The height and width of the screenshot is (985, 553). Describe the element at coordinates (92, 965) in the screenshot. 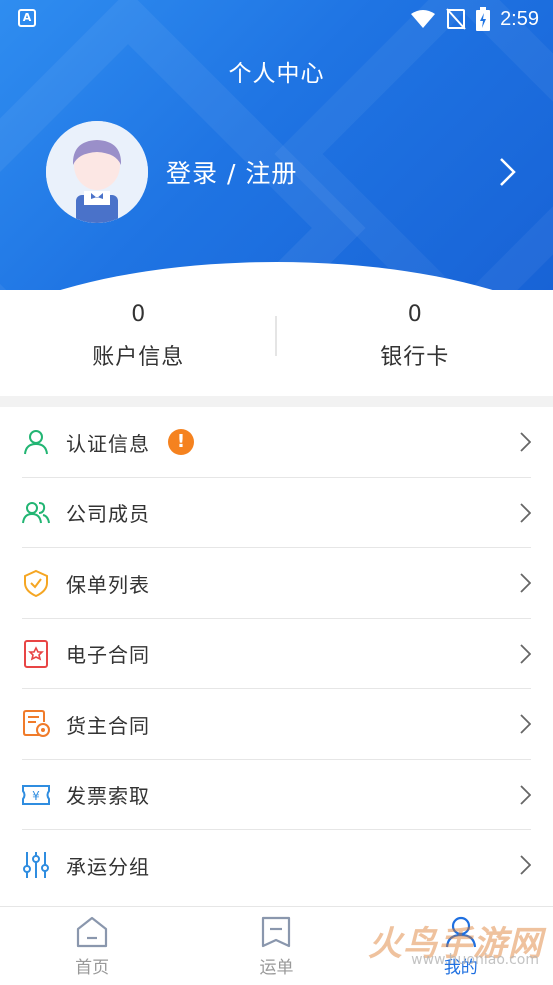

I see `tab-label: 首页` at that location.